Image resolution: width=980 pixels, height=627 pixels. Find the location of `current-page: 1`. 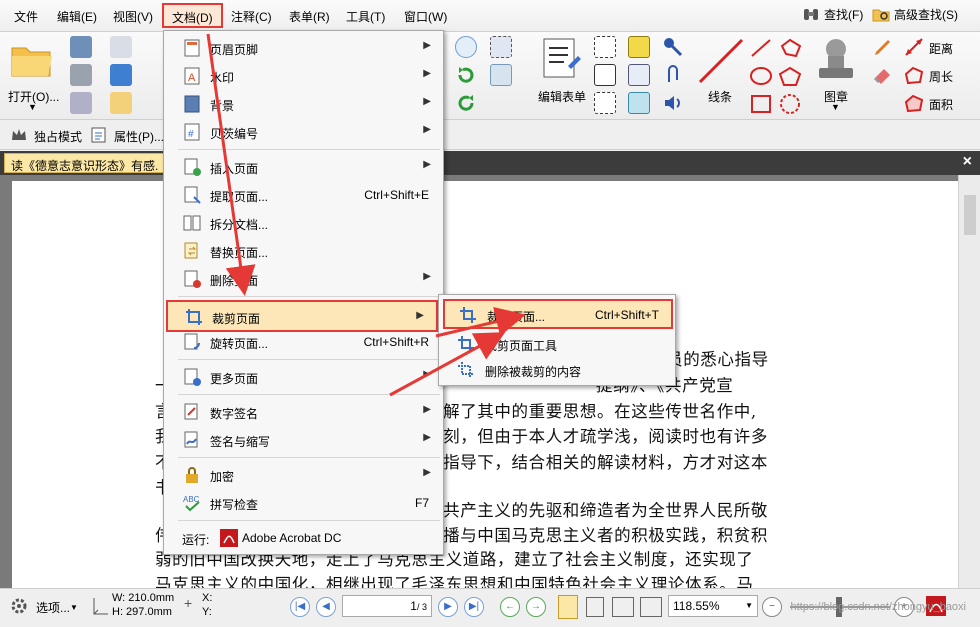

current-page: 1 is located at coordinates (413, 606).